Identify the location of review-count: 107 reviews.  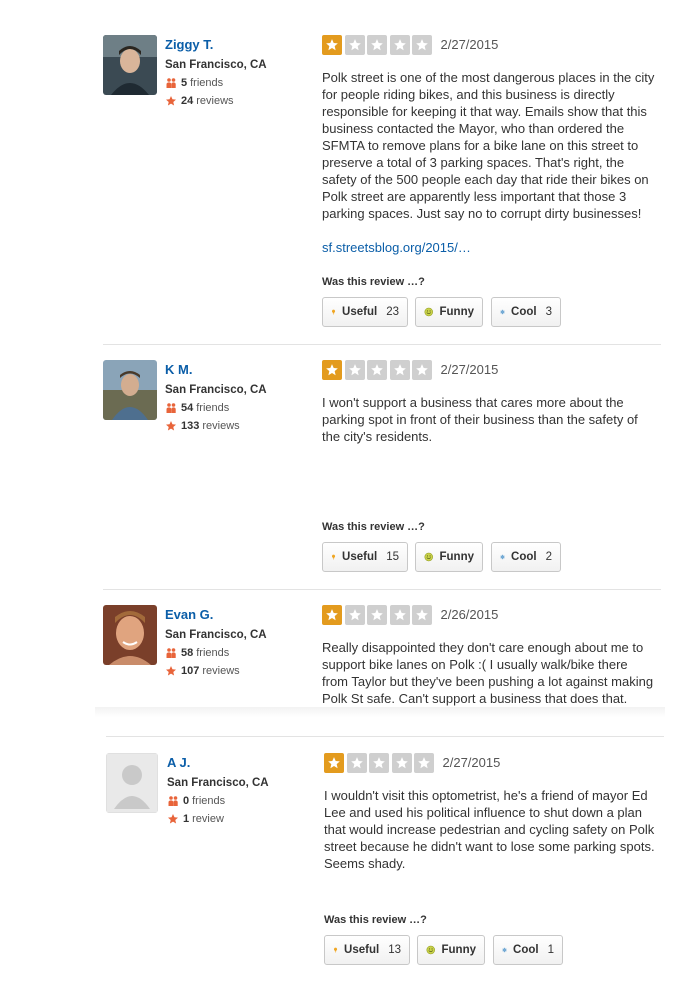
(235, 671).